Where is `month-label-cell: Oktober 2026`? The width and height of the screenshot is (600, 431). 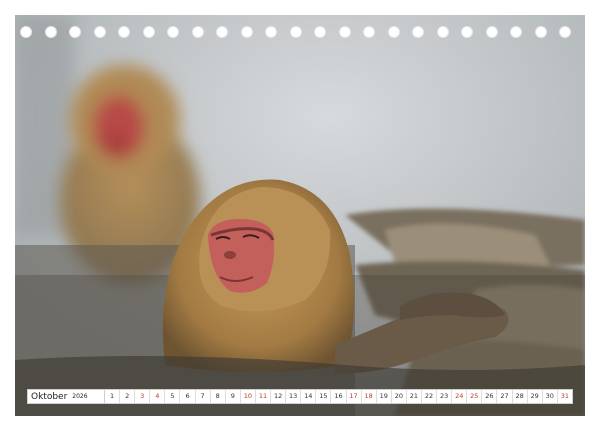 month-label-cell: Oktober 2026 is located at coordinates (66, 396).